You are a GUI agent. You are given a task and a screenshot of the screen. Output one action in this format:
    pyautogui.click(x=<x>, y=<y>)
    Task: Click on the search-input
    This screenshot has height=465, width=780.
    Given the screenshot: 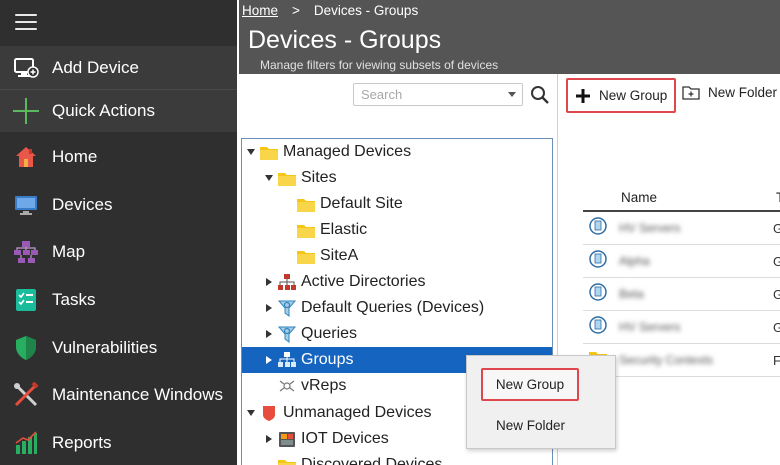 What is the action you would take?
    pyautogui.click(x=426, y=94)
    